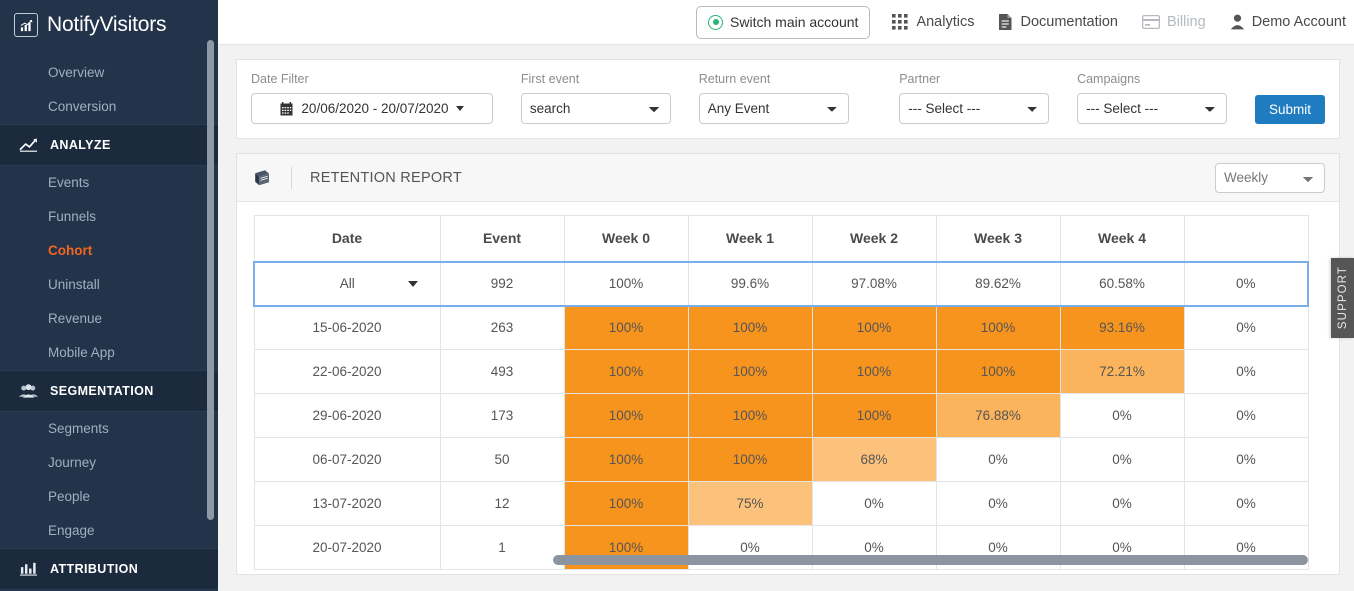 Image resolution: width=1354 pixels, height=591 pixels. I want to click on nav-documentation: Documentation, so click(1058, 22).